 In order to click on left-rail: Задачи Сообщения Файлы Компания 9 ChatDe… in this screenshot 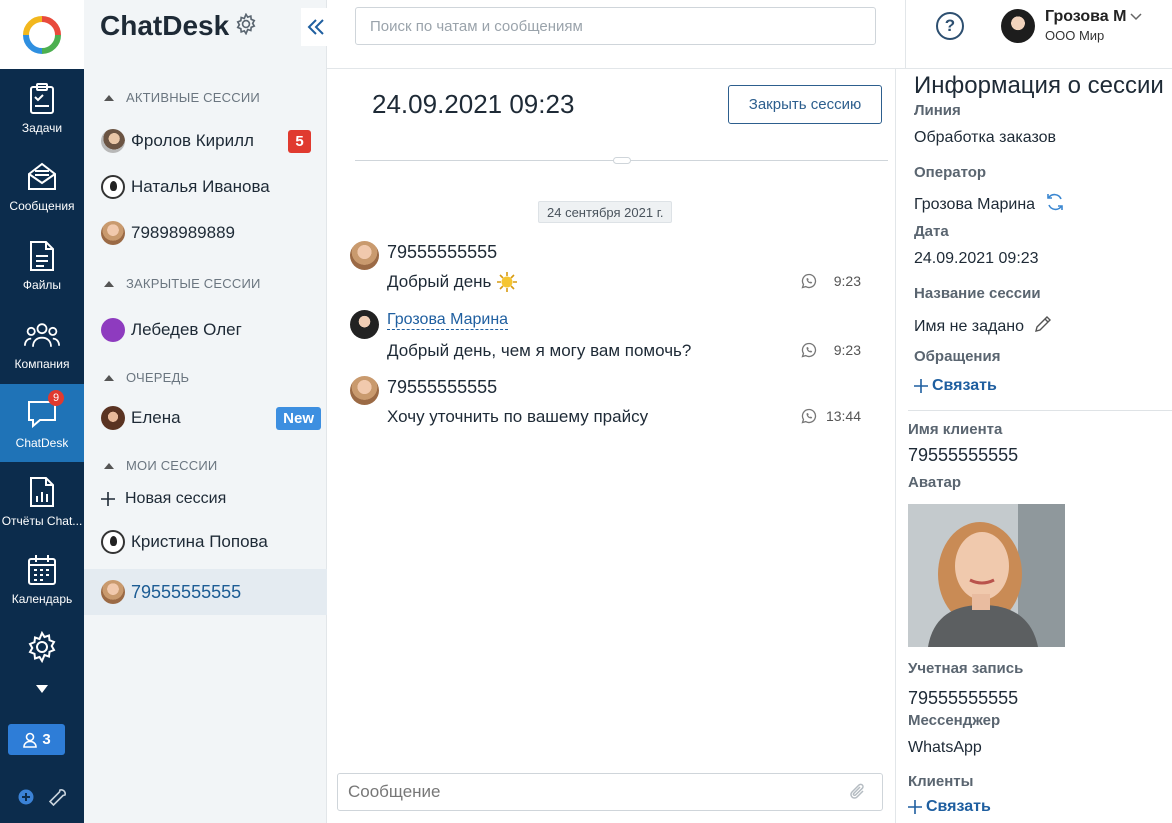, I will do `click(42, 411)`.